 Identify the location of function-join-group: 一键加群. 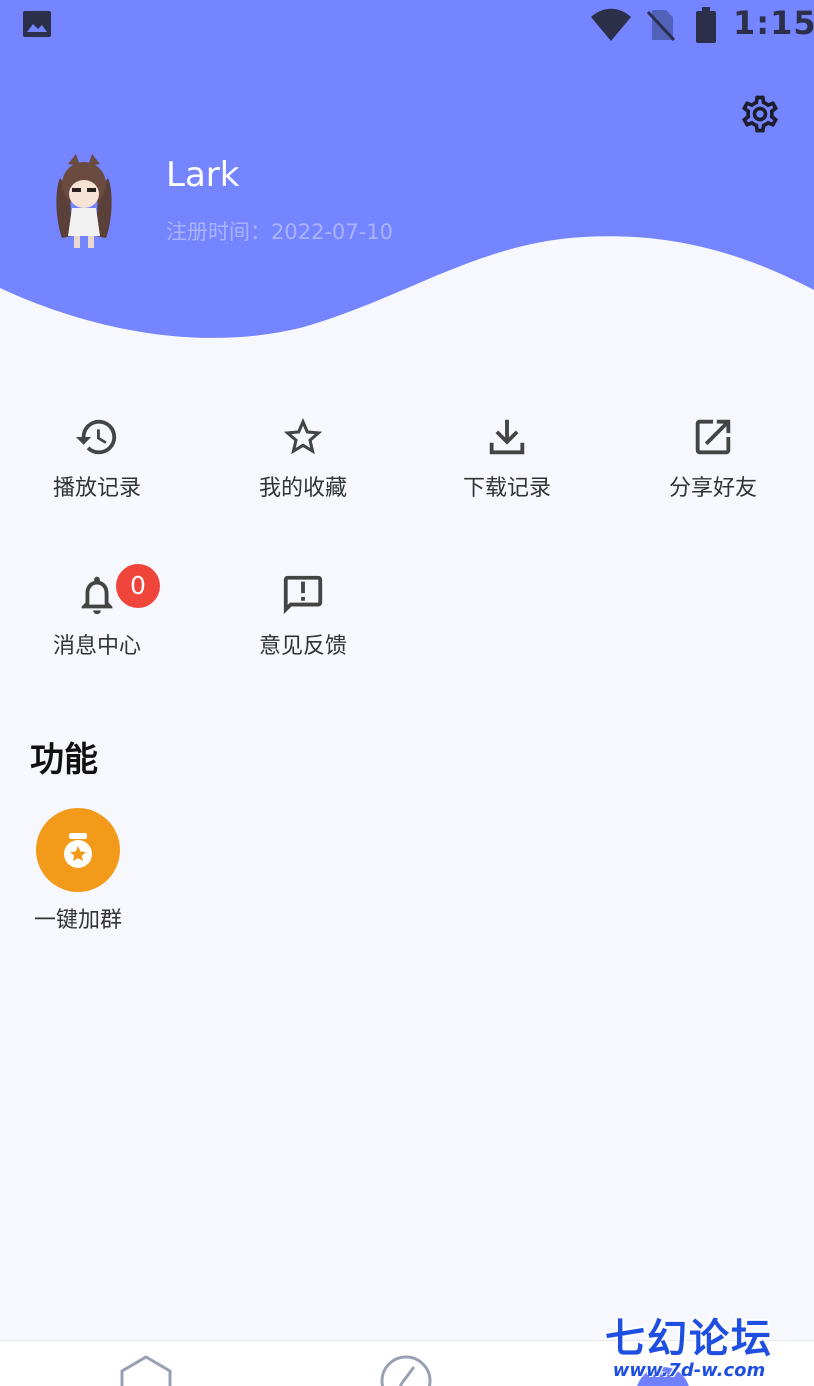
(78, 871).